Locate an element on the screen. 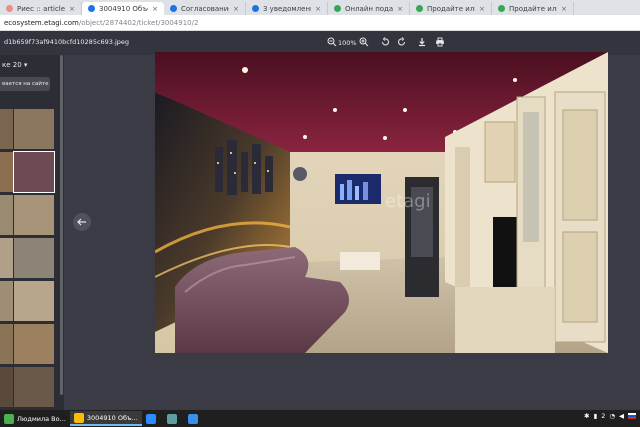 The width and height of the screenshot is (640, 427). url-path: /object/2874402/ticket/3004910/2 is located at coordinates (138, 22).